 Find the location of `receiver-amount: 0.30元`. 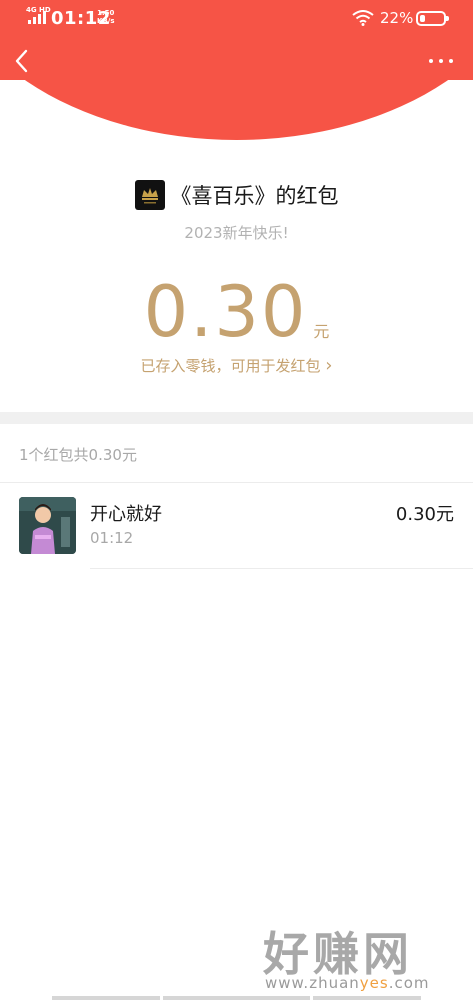

receiver-amount: 0.30元 is located at coordinates (424, 514).